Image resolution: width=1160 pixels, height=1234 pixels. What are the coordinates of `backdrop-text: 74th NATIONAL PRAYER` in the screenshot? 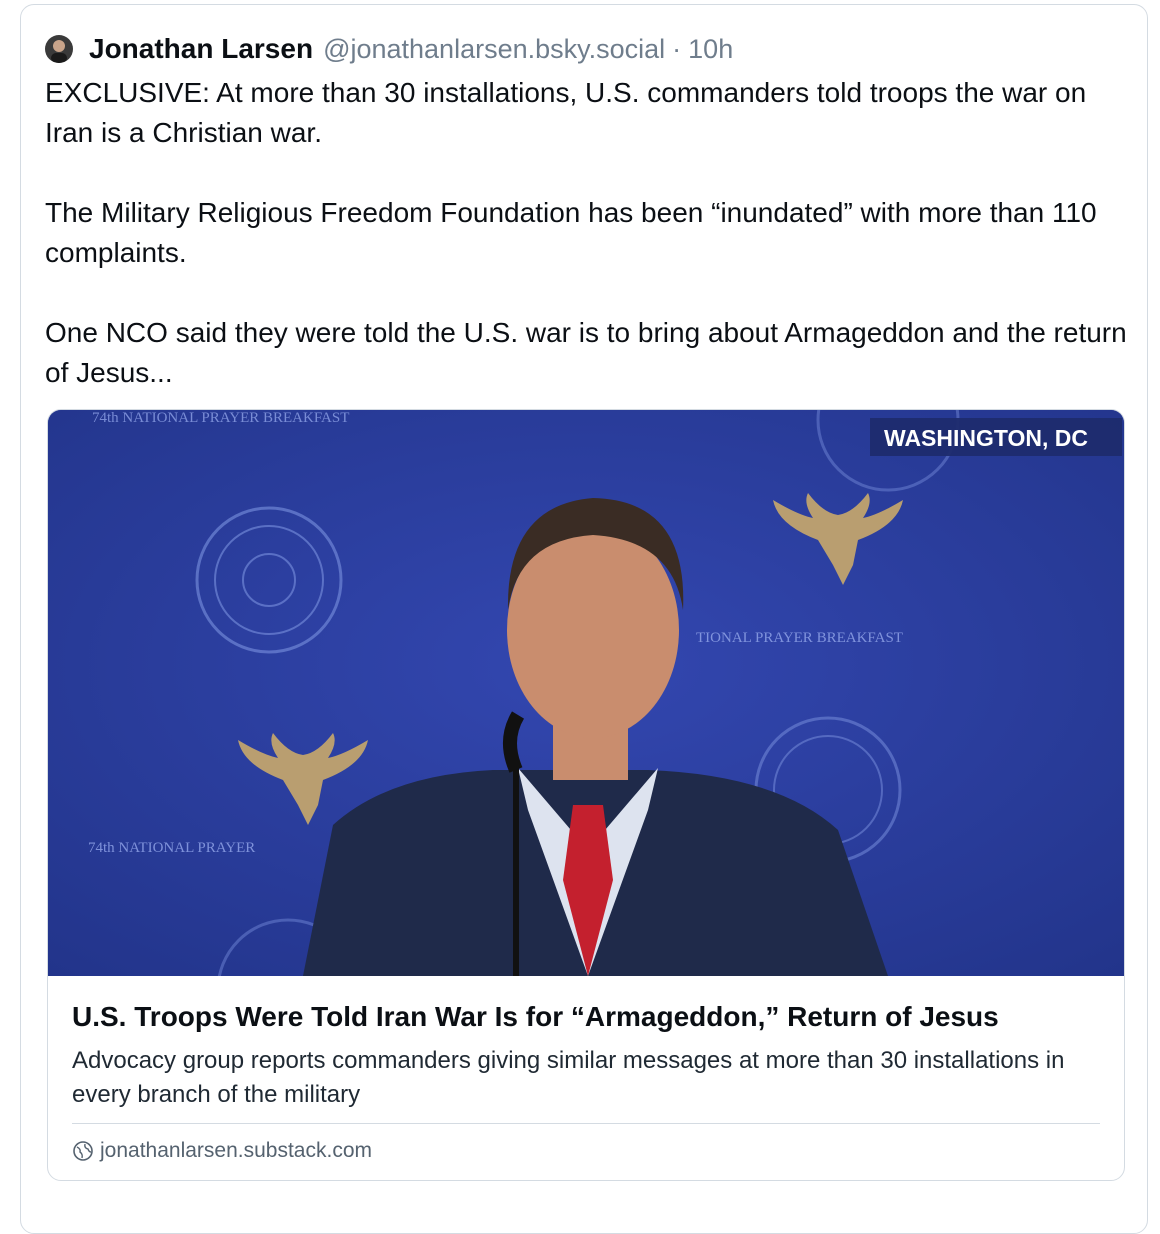 It's located at (171, 848).